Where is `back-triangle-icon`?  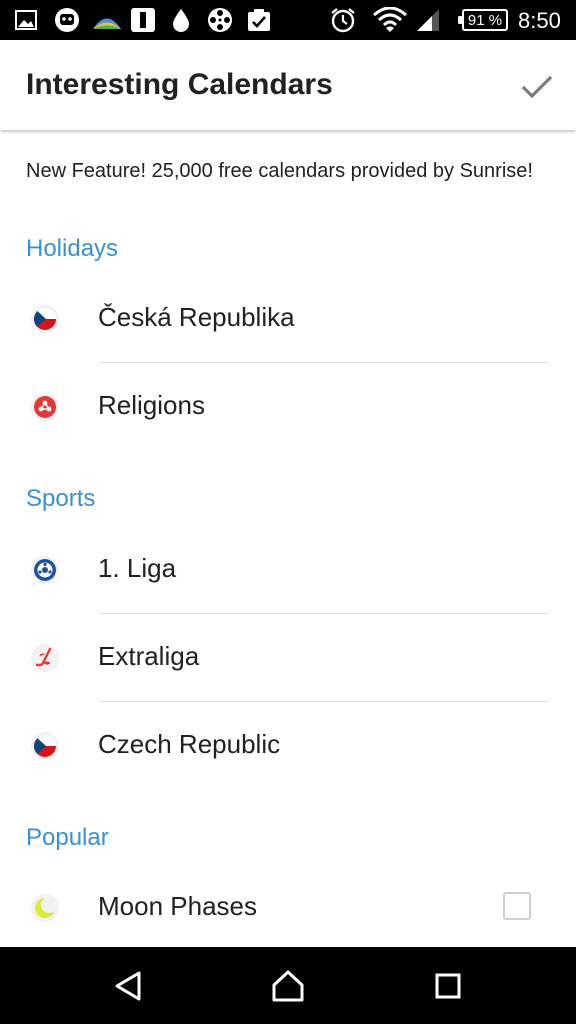 back-triangle-icon is located at coordinates (128, 986).